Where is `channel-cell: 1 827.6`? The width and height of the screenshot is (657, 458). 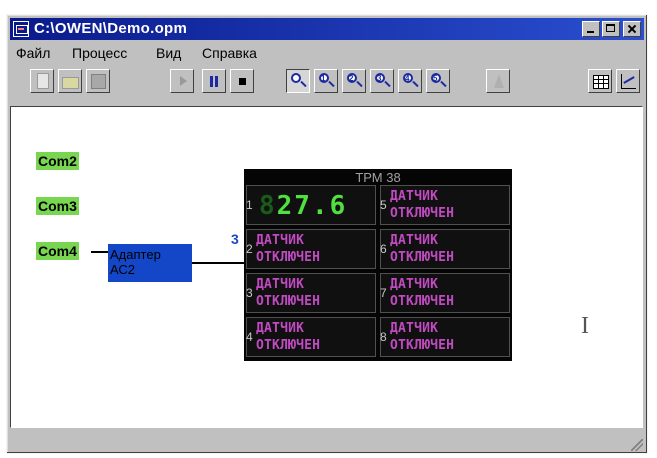 channel-cell: 1 827.6 is located at coordinates (311, 205).